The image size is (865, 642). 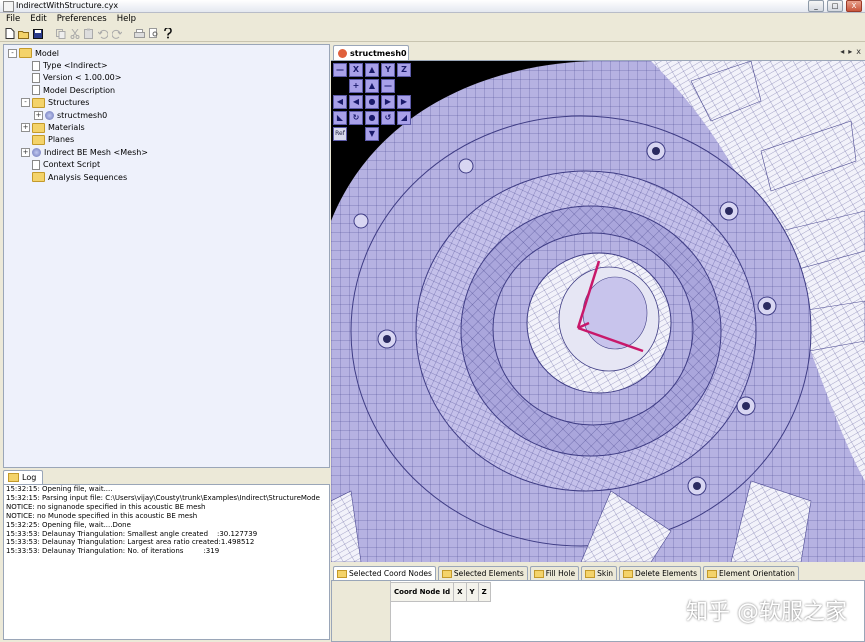 I want to click on tree-item: Context Script, so click(x=78, y=165).